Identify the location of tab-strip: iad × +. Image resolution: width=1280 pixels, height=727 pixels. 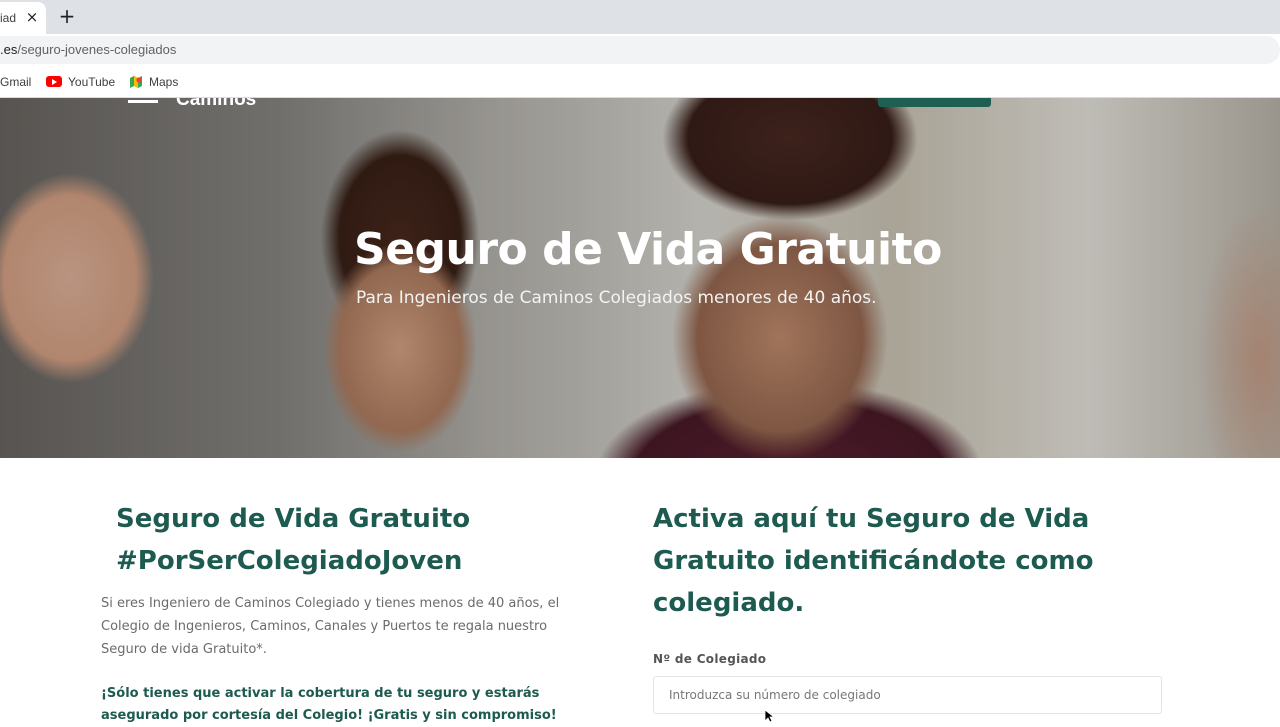
(640, 17).